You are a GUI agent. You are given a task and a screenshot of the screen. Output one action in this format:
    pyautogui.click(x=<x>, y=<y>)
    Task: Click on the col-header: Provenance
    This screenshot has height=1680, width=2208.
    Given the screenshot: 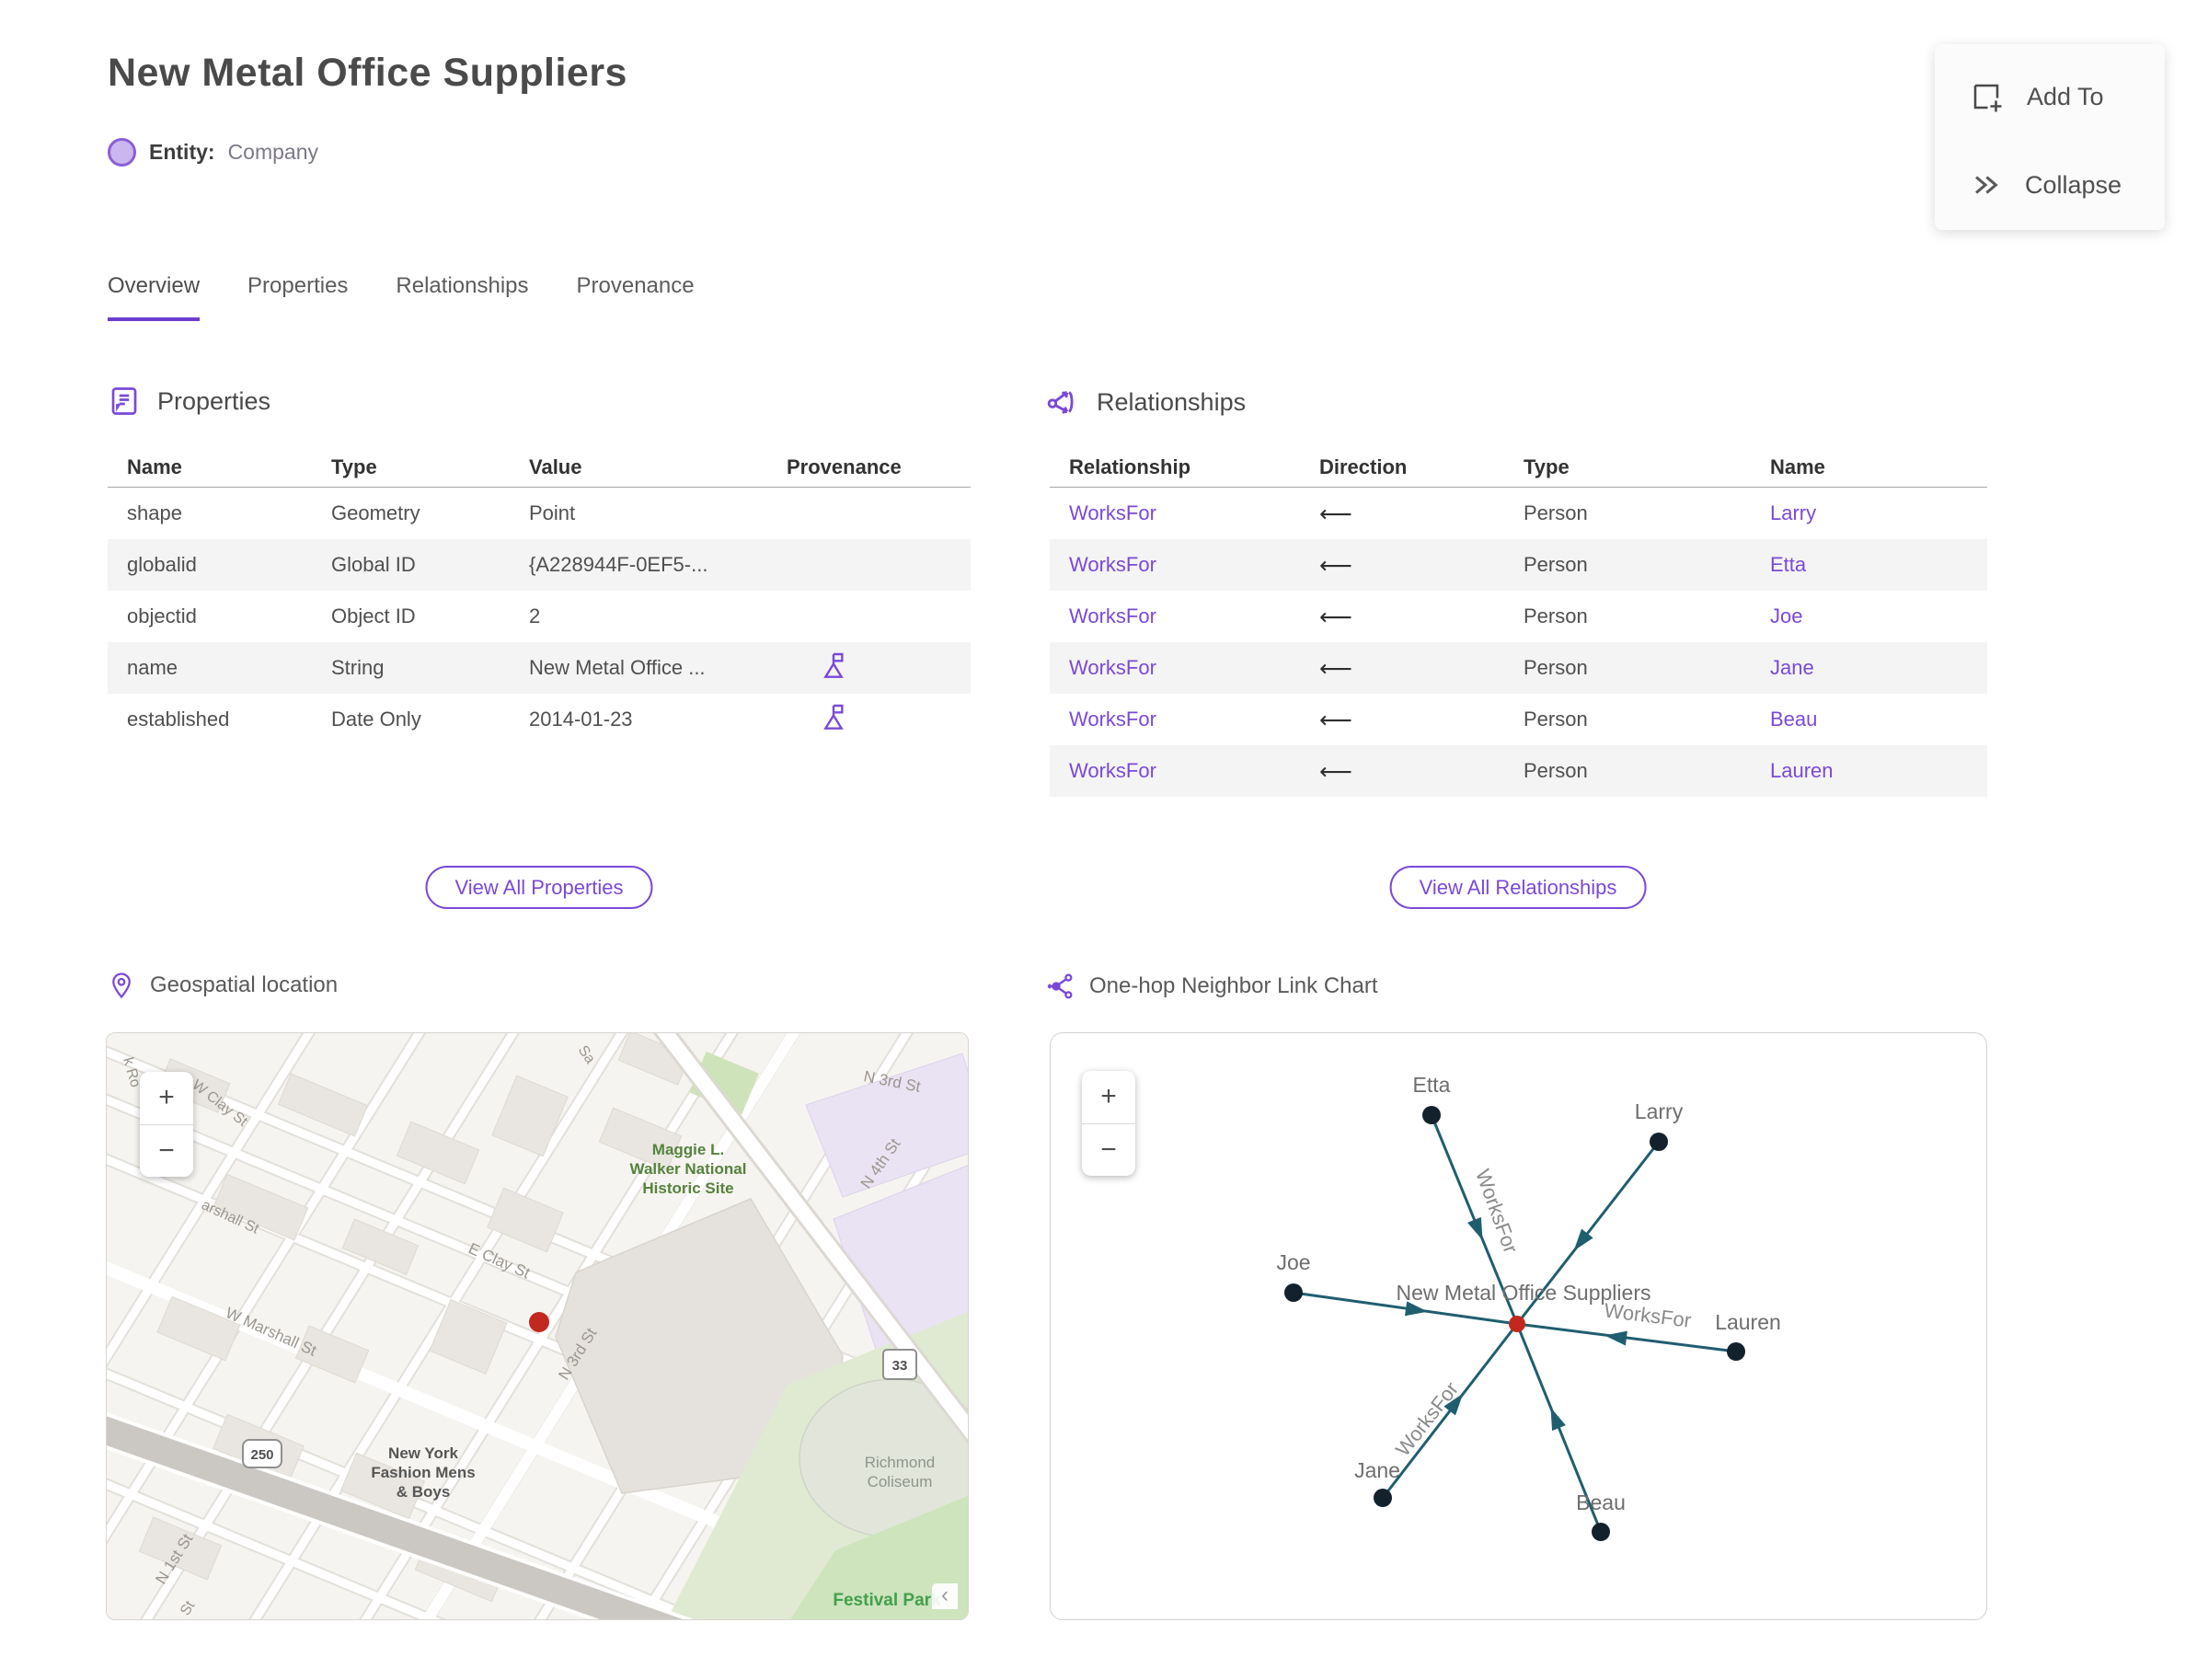 What is the action you would take?
    pyautogui.click(x=844, y=466)
    